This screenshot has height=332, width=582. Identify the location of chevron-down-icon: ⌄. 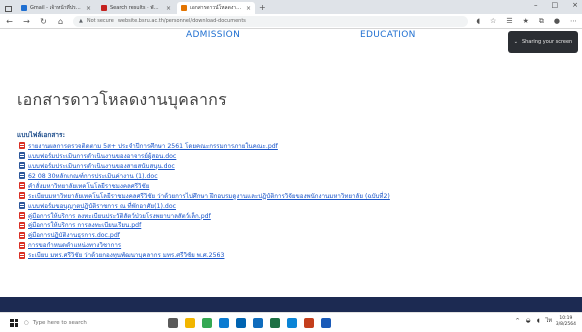
(515, 42).